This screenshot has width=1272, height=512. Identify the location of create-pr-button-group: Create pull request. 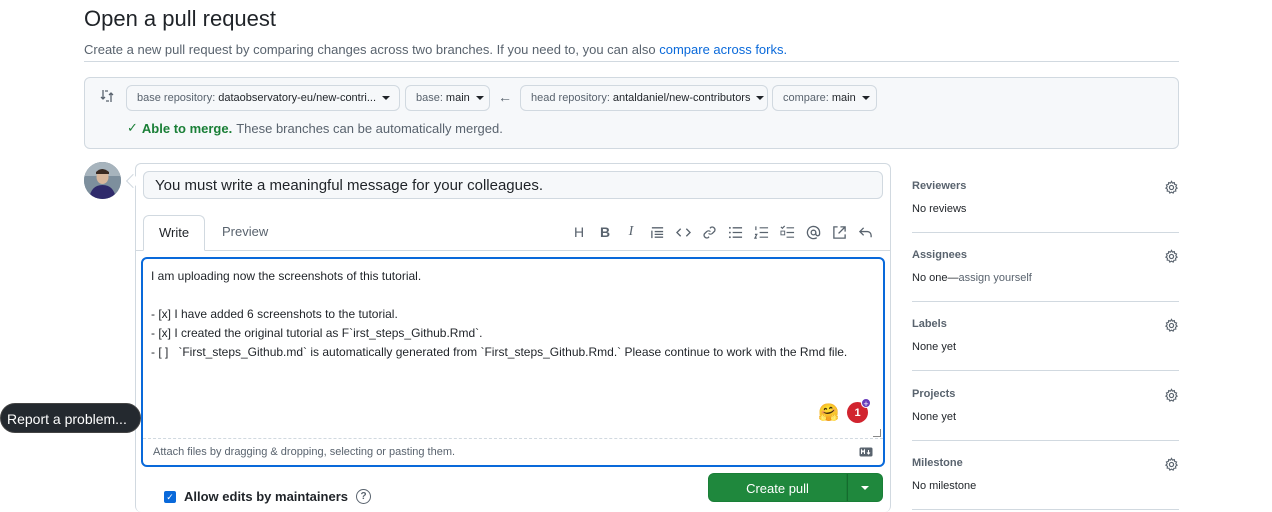
(795, 492).